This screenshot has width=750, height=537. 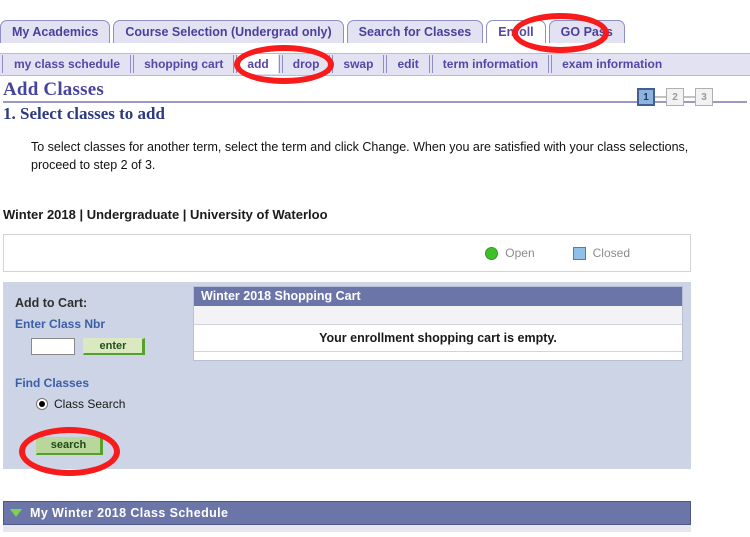 I want to click on page-title: Add Classes, so click(x=53, y=89).